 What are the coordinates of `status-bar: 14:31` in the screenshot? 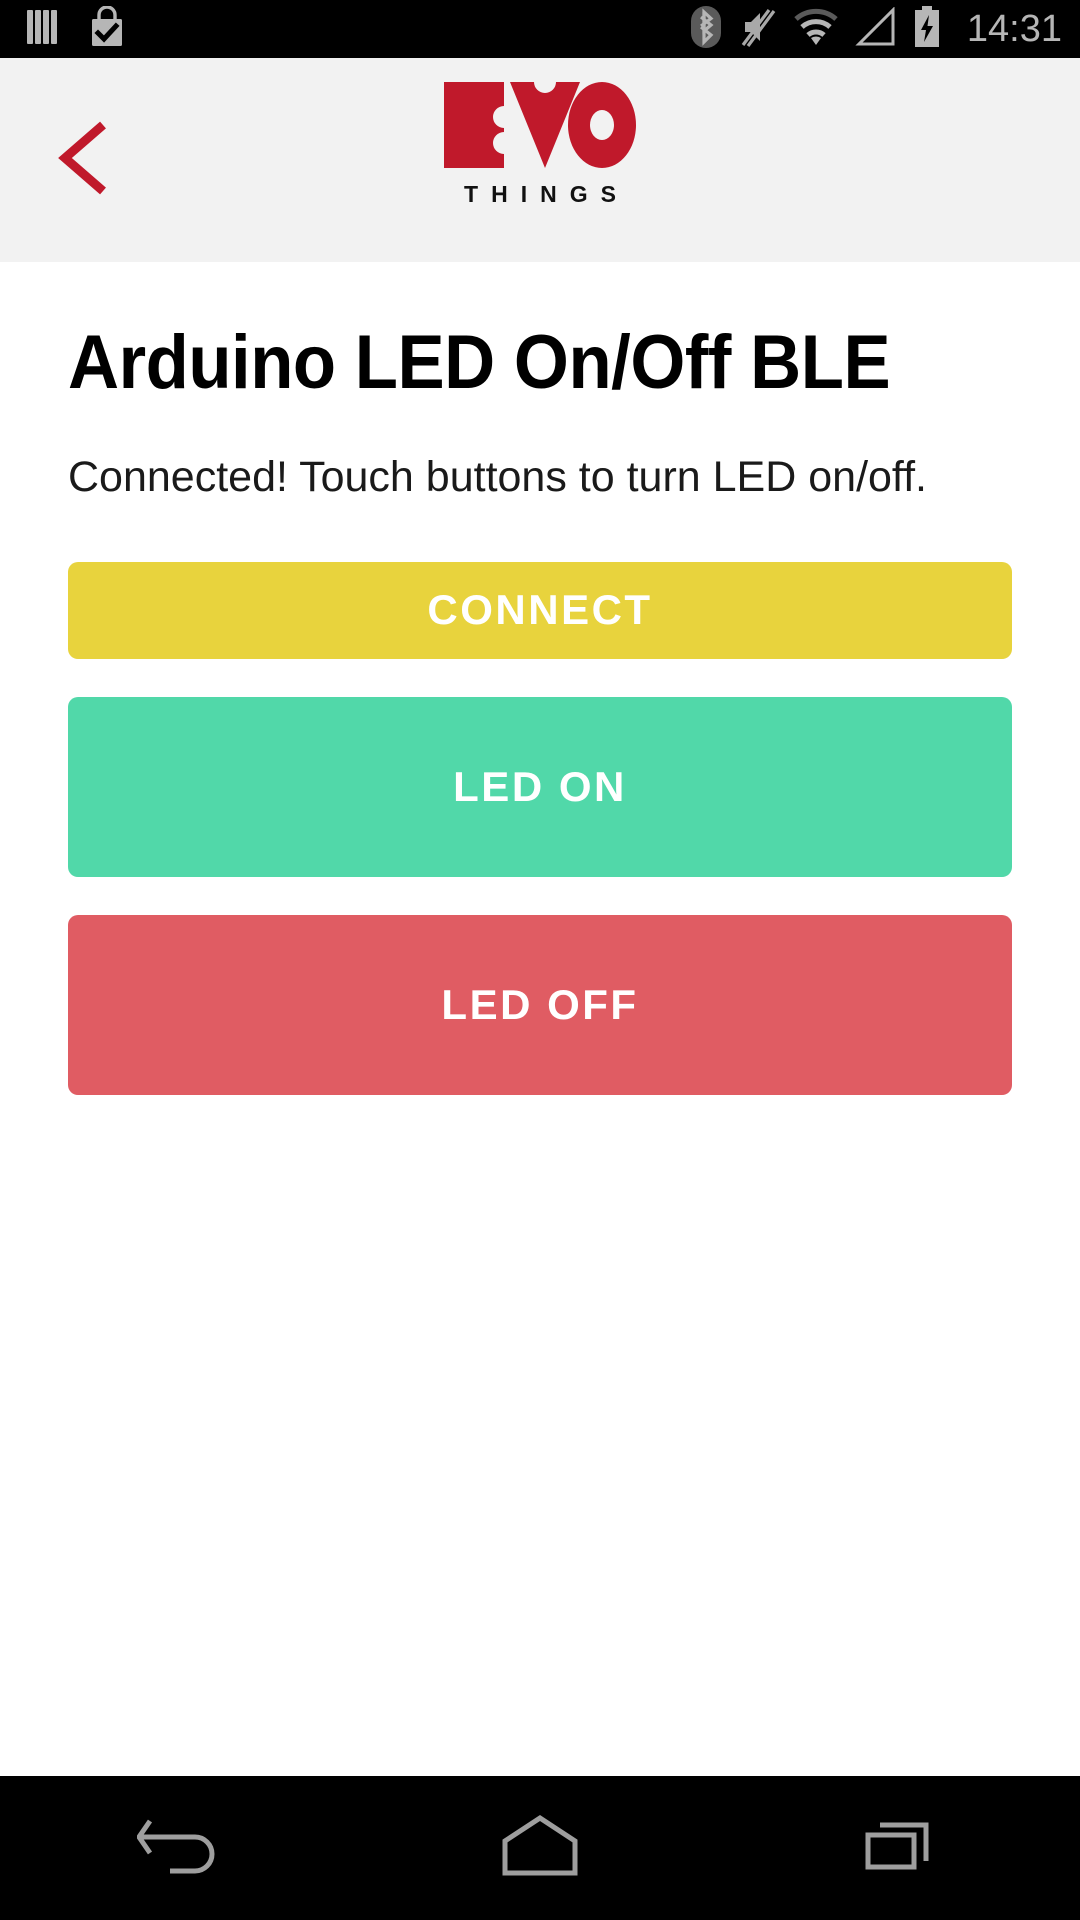 It's located at (540, 29).